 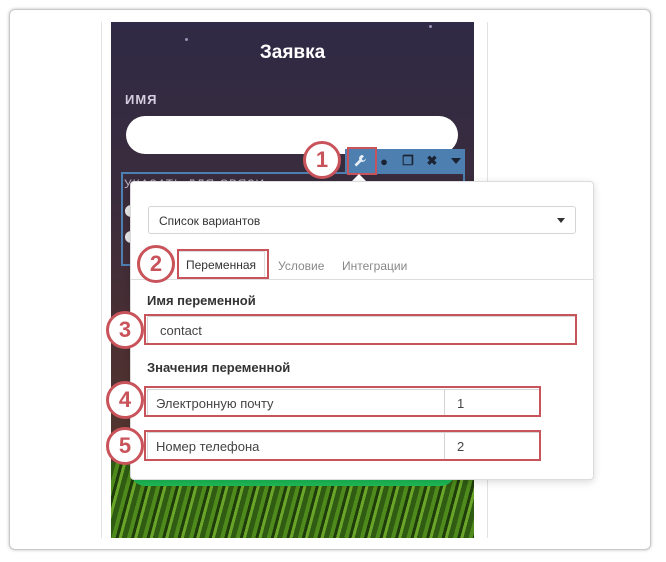 I want to click on callout-badge: 1, so click(x=322, y=160).